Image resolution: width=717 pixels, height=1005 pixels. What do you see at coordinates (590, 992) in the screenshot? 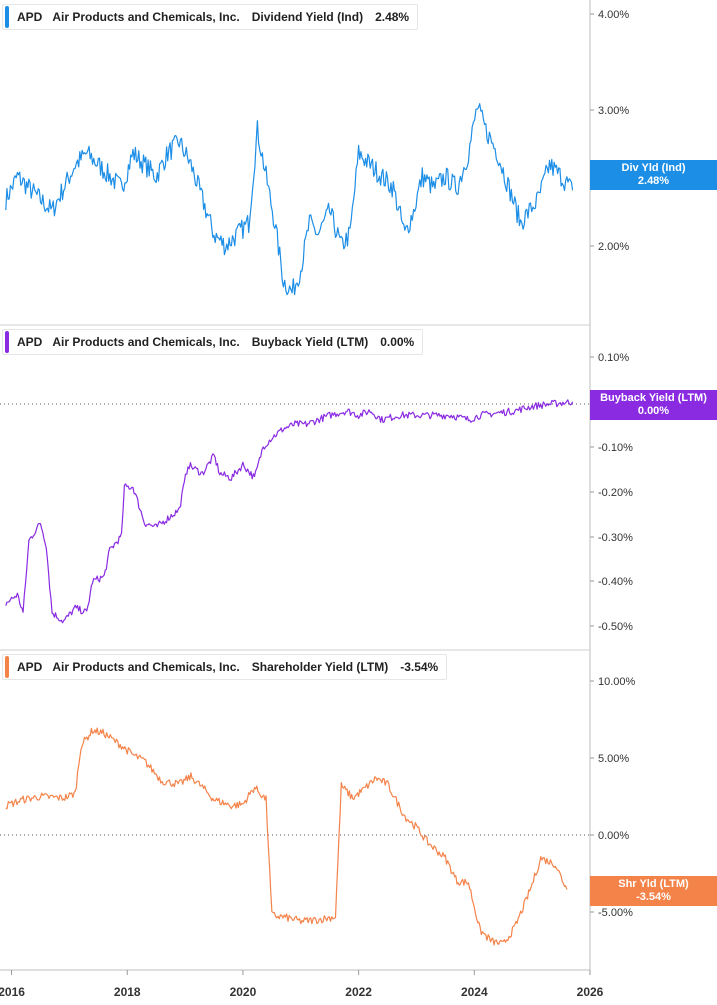
I see `x-tick-label: 2026` at bounding box center [590, 992].